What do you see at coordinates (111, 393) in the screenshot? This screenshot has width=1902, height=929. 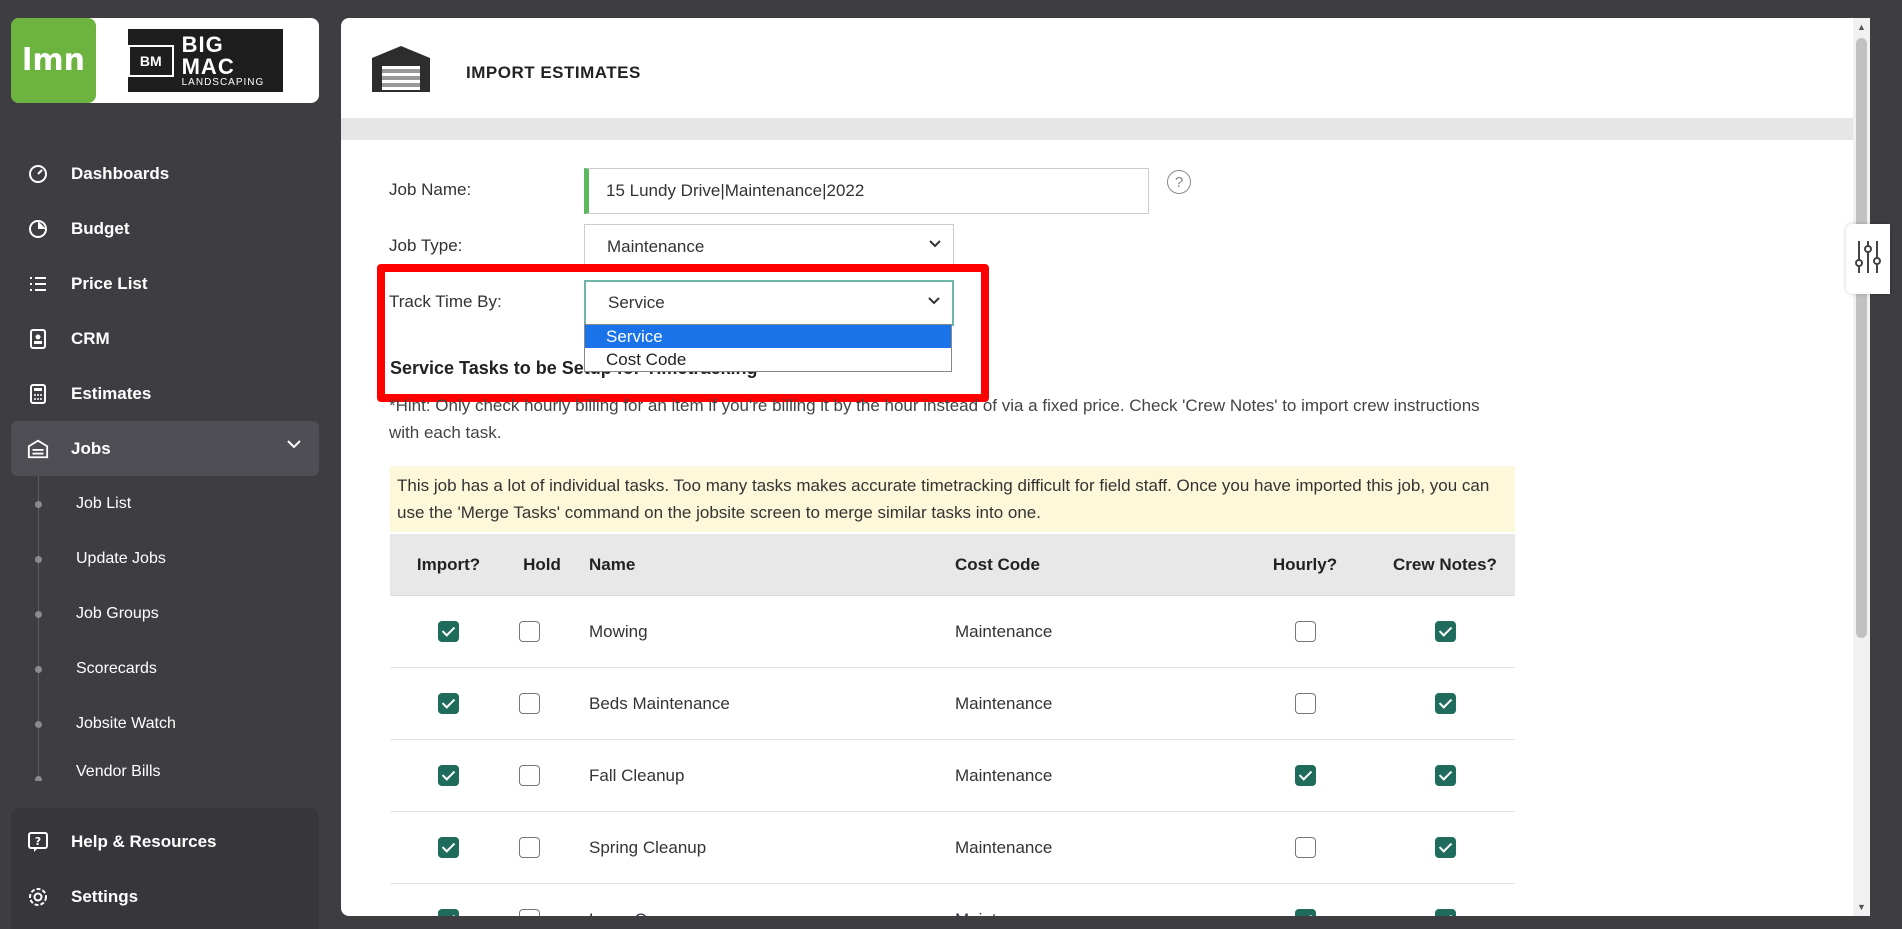 I see `sidebar-item-label: Estimates` at bounding box center [111, 393].